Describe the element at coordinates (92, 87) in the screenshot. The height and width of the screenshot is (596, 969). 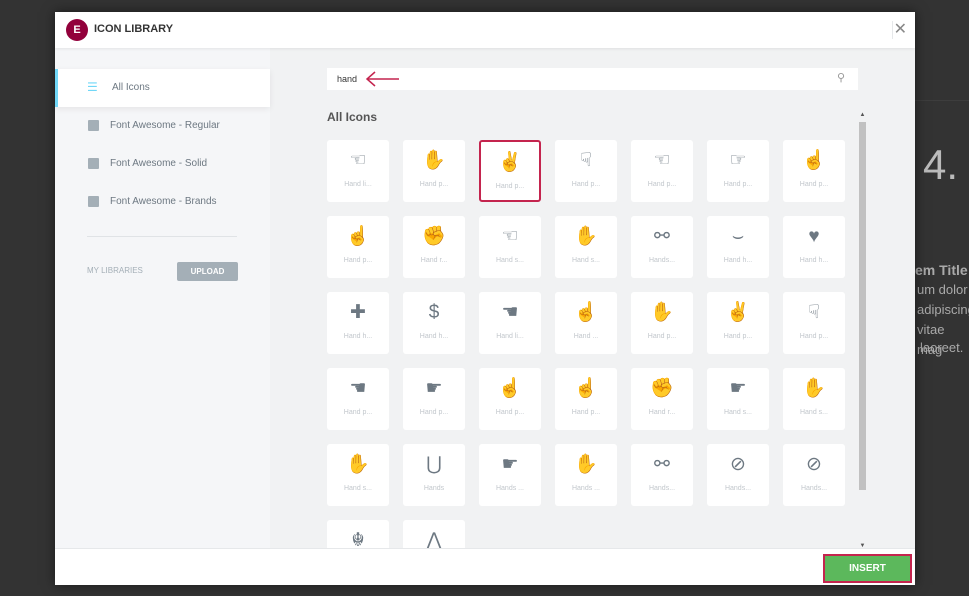
I see `filter-icon: ☰` at that location.